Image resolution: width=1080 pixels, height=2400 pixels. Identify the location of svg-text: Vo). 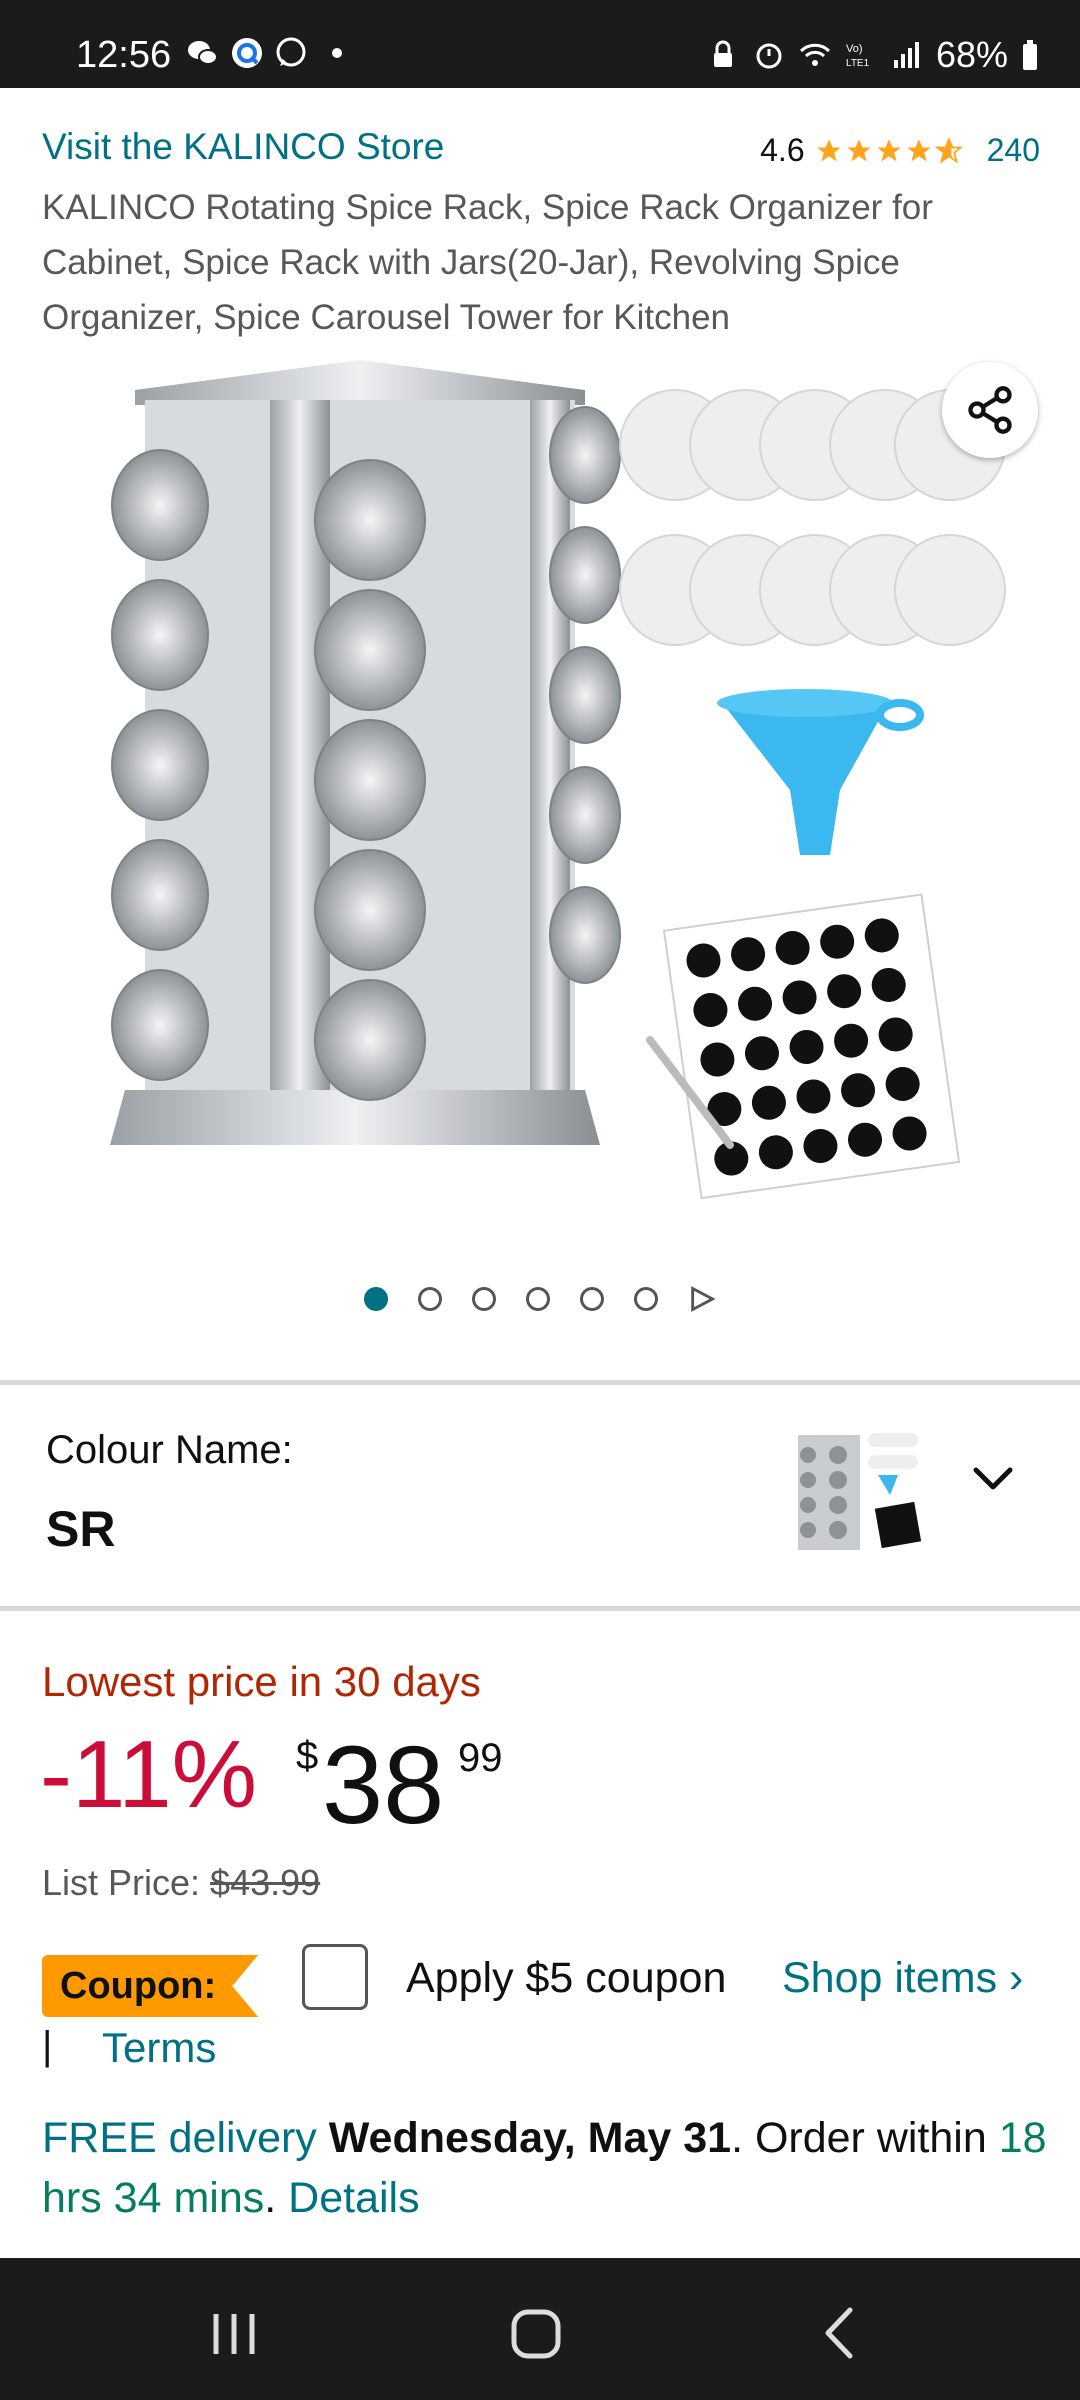
(854, 49).